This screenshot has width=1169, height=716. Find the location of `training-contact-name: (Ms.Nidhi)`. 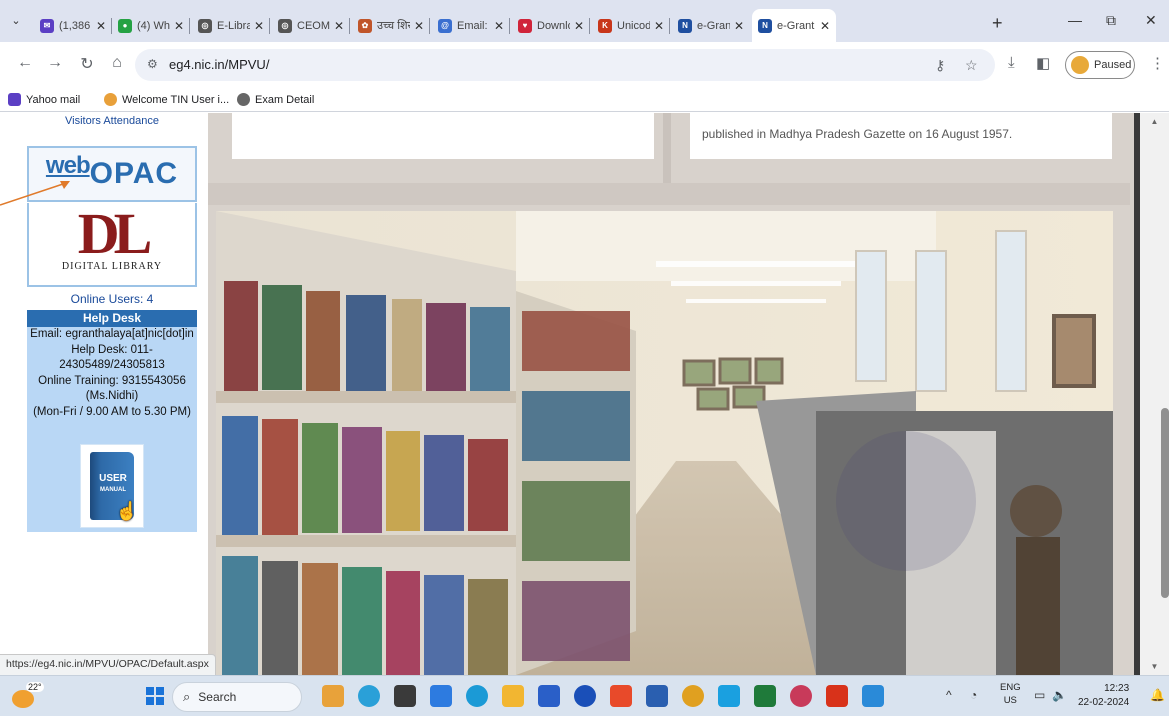

training-contact-name: (Ms.Nidhi) is located at coordinates (112, 396).